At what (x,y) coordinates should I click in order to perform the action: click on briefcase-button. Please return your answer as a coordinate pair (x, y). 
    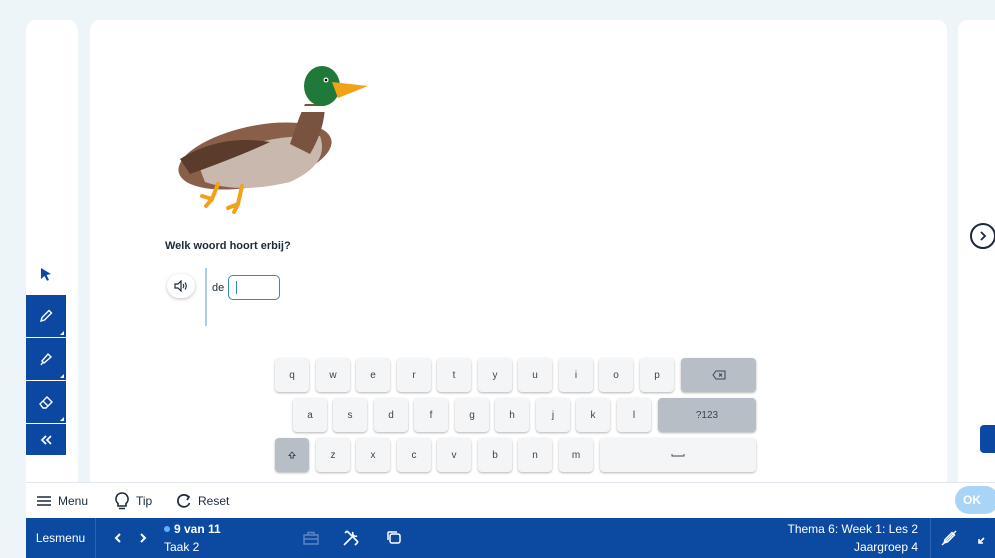
    Looking at the image, I should click on (311, 538).